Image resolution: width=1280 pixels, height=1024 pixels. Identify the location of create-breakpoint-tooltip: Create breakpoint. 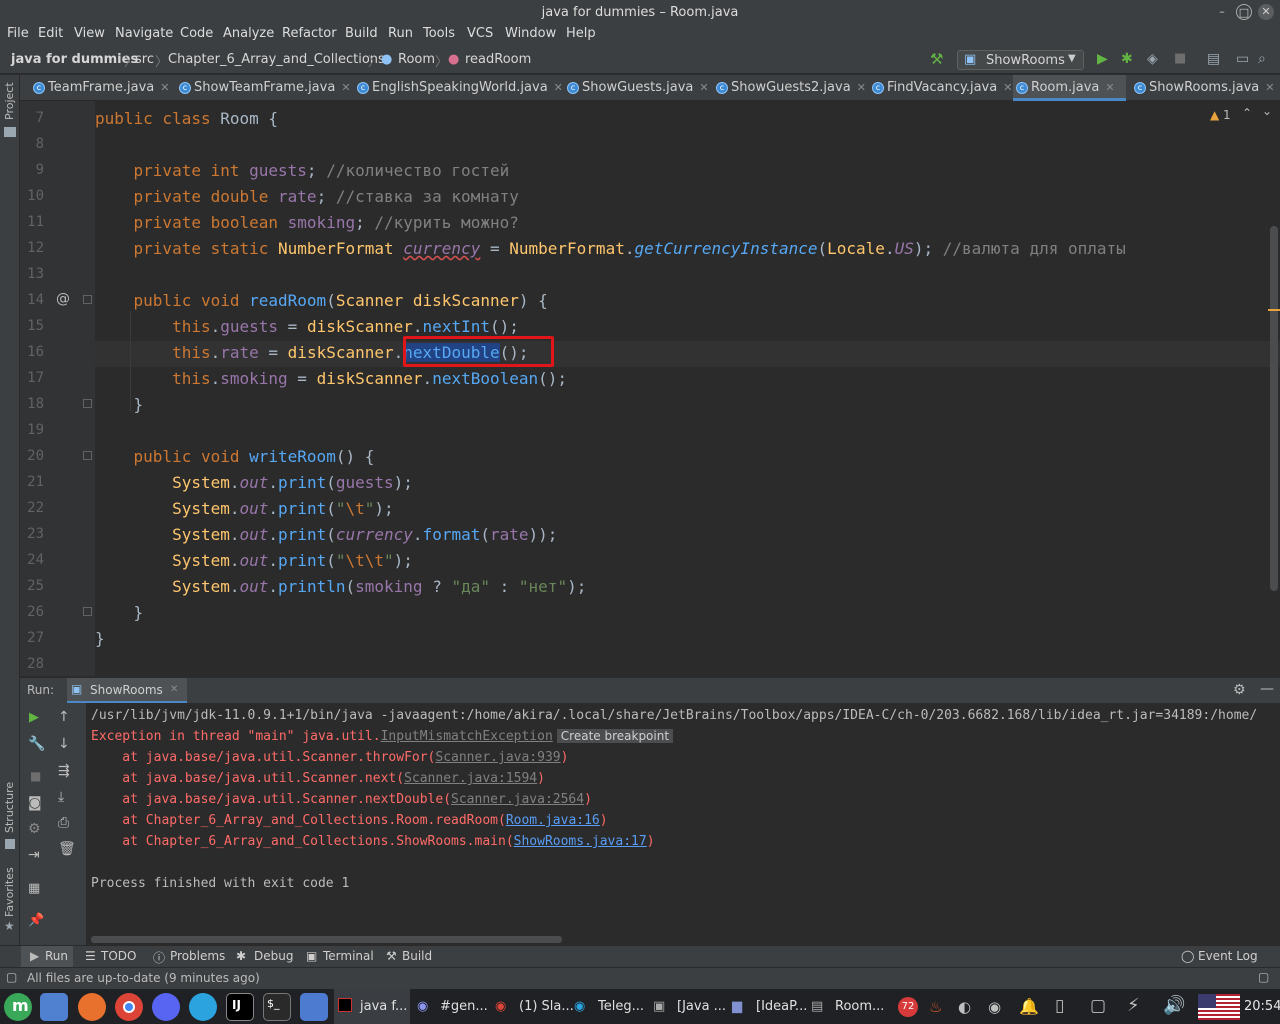
(615, 736).